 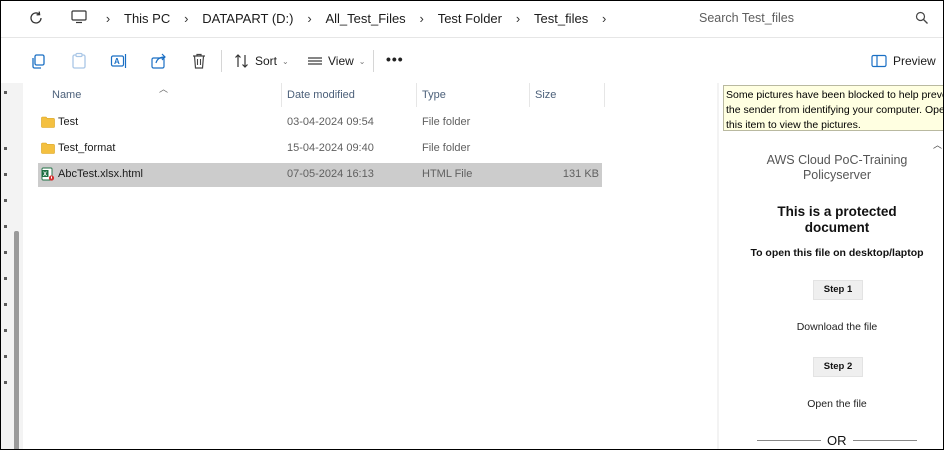 What do you see at coordinates (885, 440) in the screenshot?
I see `or-divider-right` at bounding box center [885, 440].